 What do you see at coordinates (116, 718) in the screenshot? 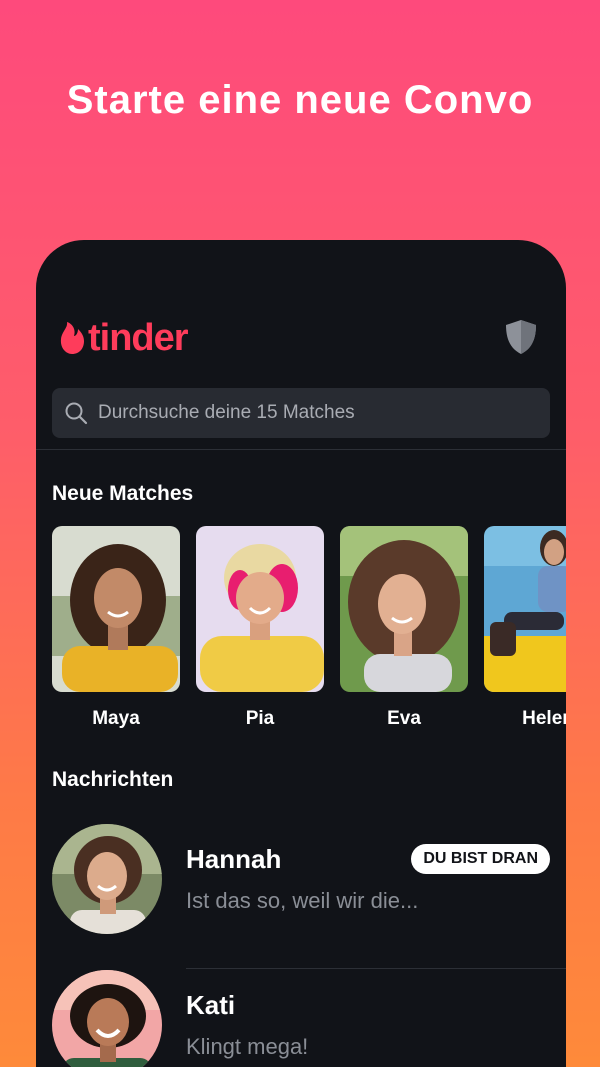
I see `match-name: Maya` at bounding box center [116, 718].